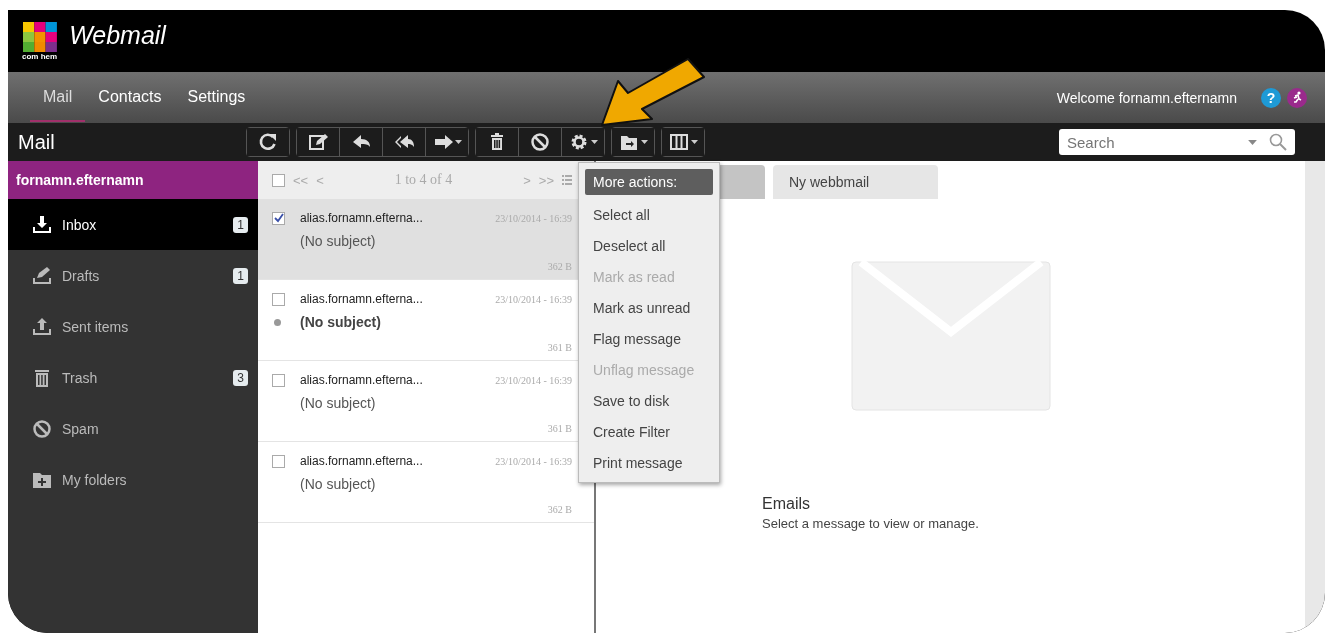 Image resolution: width=1325 pixels, height=633 pixels. Describe the element at coordinates (81, 275) in the screenshot. I see `folder-label: Drafts` at that location.